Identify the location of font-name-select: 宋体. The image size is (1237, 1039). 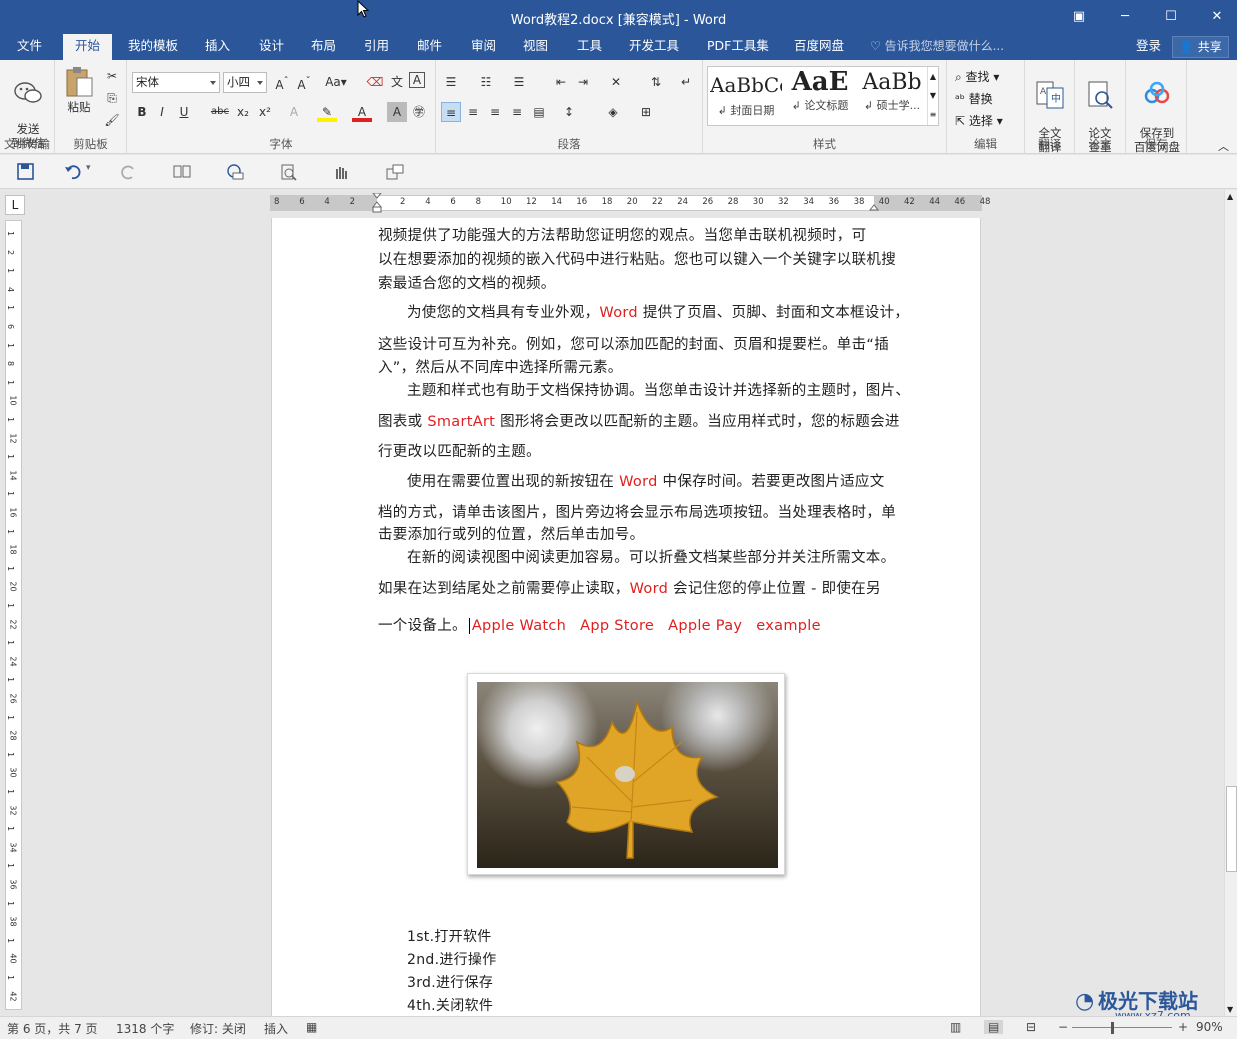
(176, 82).